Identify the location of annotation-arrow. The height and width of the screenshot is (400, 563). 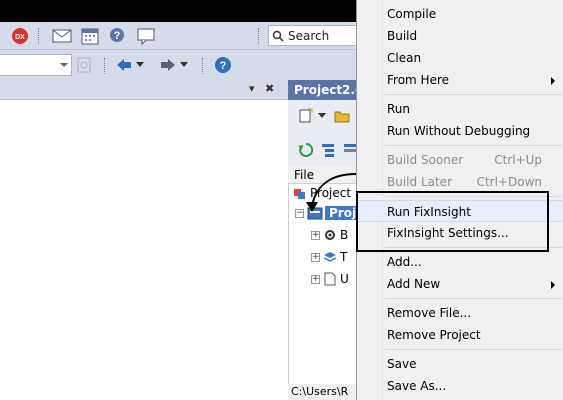
(331, 192).